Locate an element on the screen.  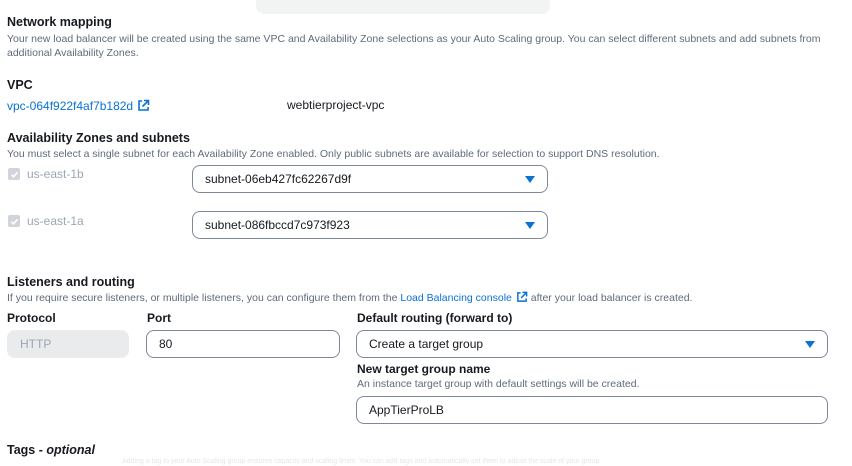
target-group-name-value: AppTierProLB is located at coordinates (406, 410).